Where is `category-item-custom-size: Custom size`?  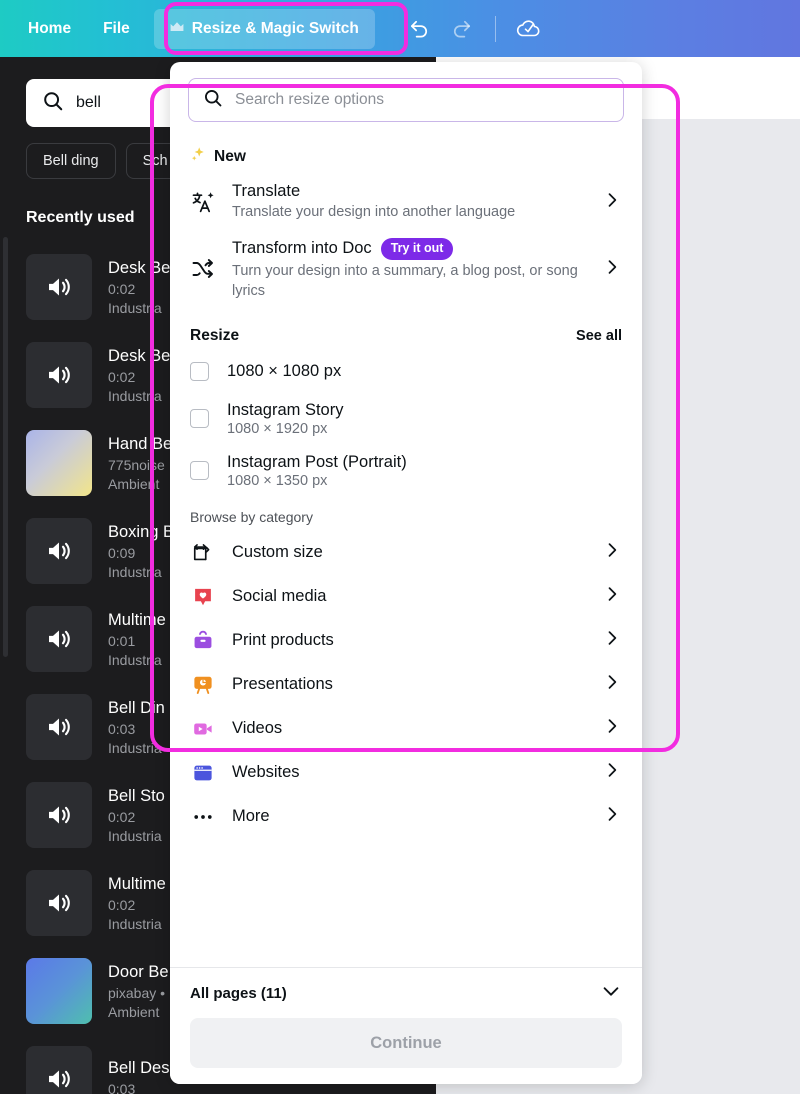 category-item-custom-size: Custom size is located at coordinates (406, 553).